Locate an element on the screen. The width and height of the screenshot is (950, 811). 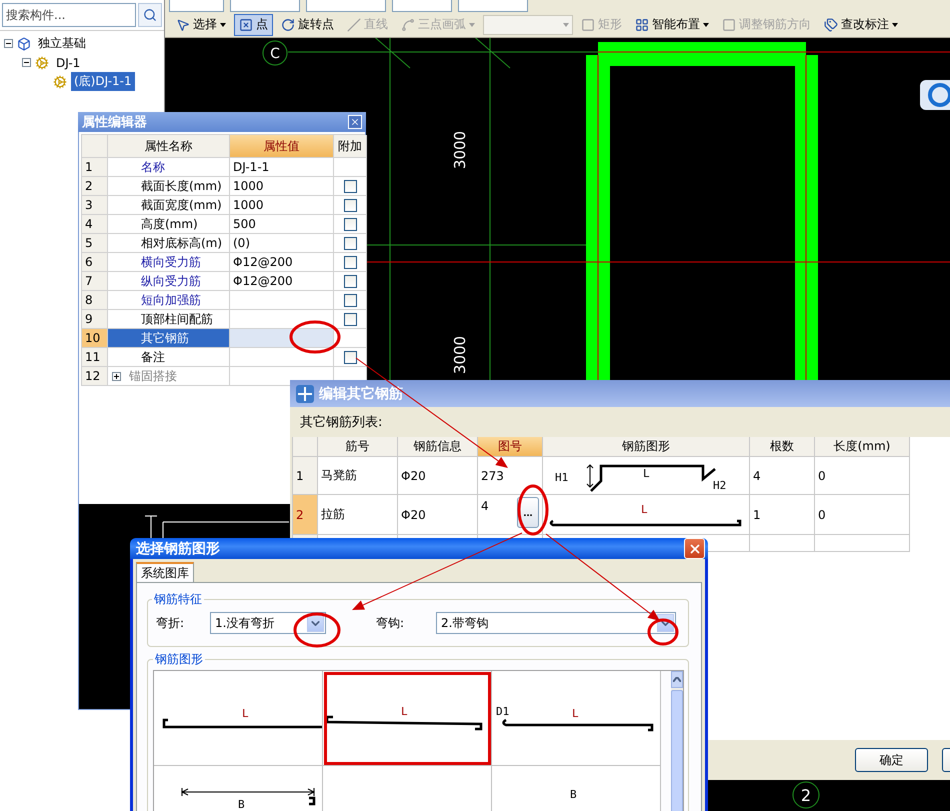
tree-item: (底)DJ-1-1 is located at coordinates (103, 81).